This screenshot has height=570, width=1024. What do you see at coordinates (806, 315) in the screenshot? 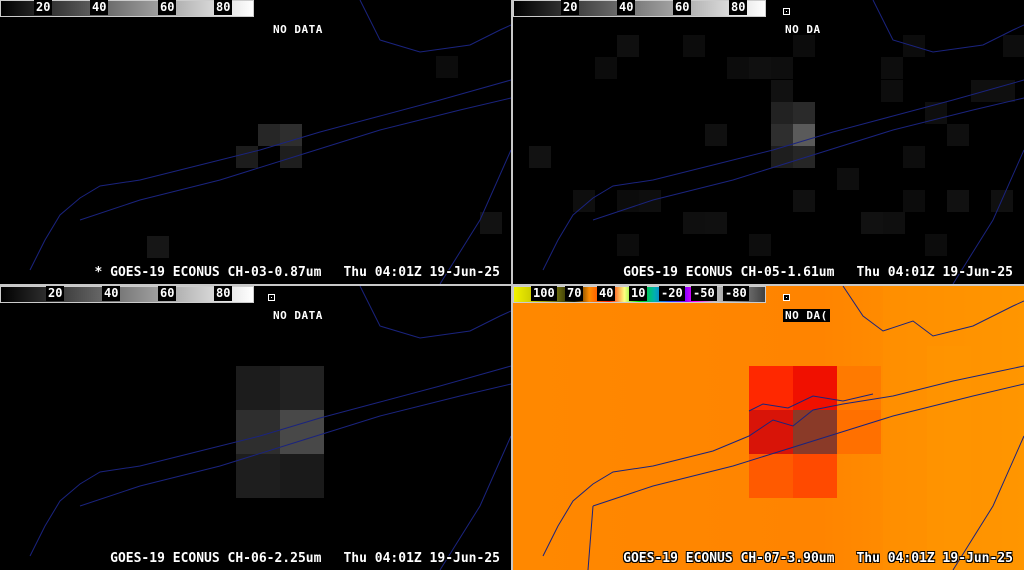
I see `no-data-label: NO DA(` at bounding box center [806, 315].